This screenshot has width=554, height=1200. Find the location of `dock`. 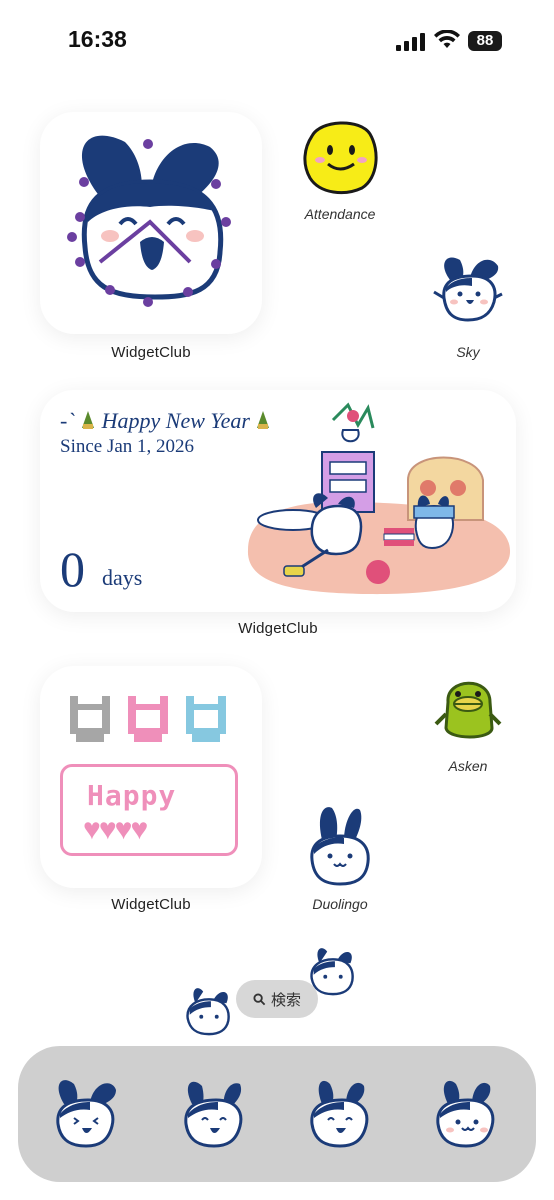

dock is located at coordinates (277, 1114).